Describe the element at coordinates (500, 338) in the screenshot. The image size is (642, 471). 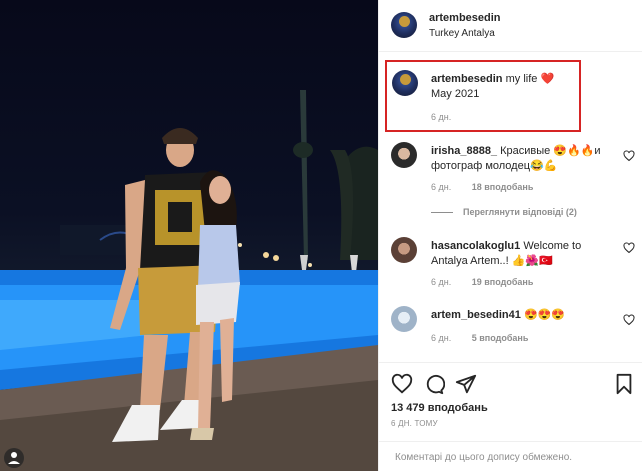
I see `comment-likes: 5 вподобань` at that location.